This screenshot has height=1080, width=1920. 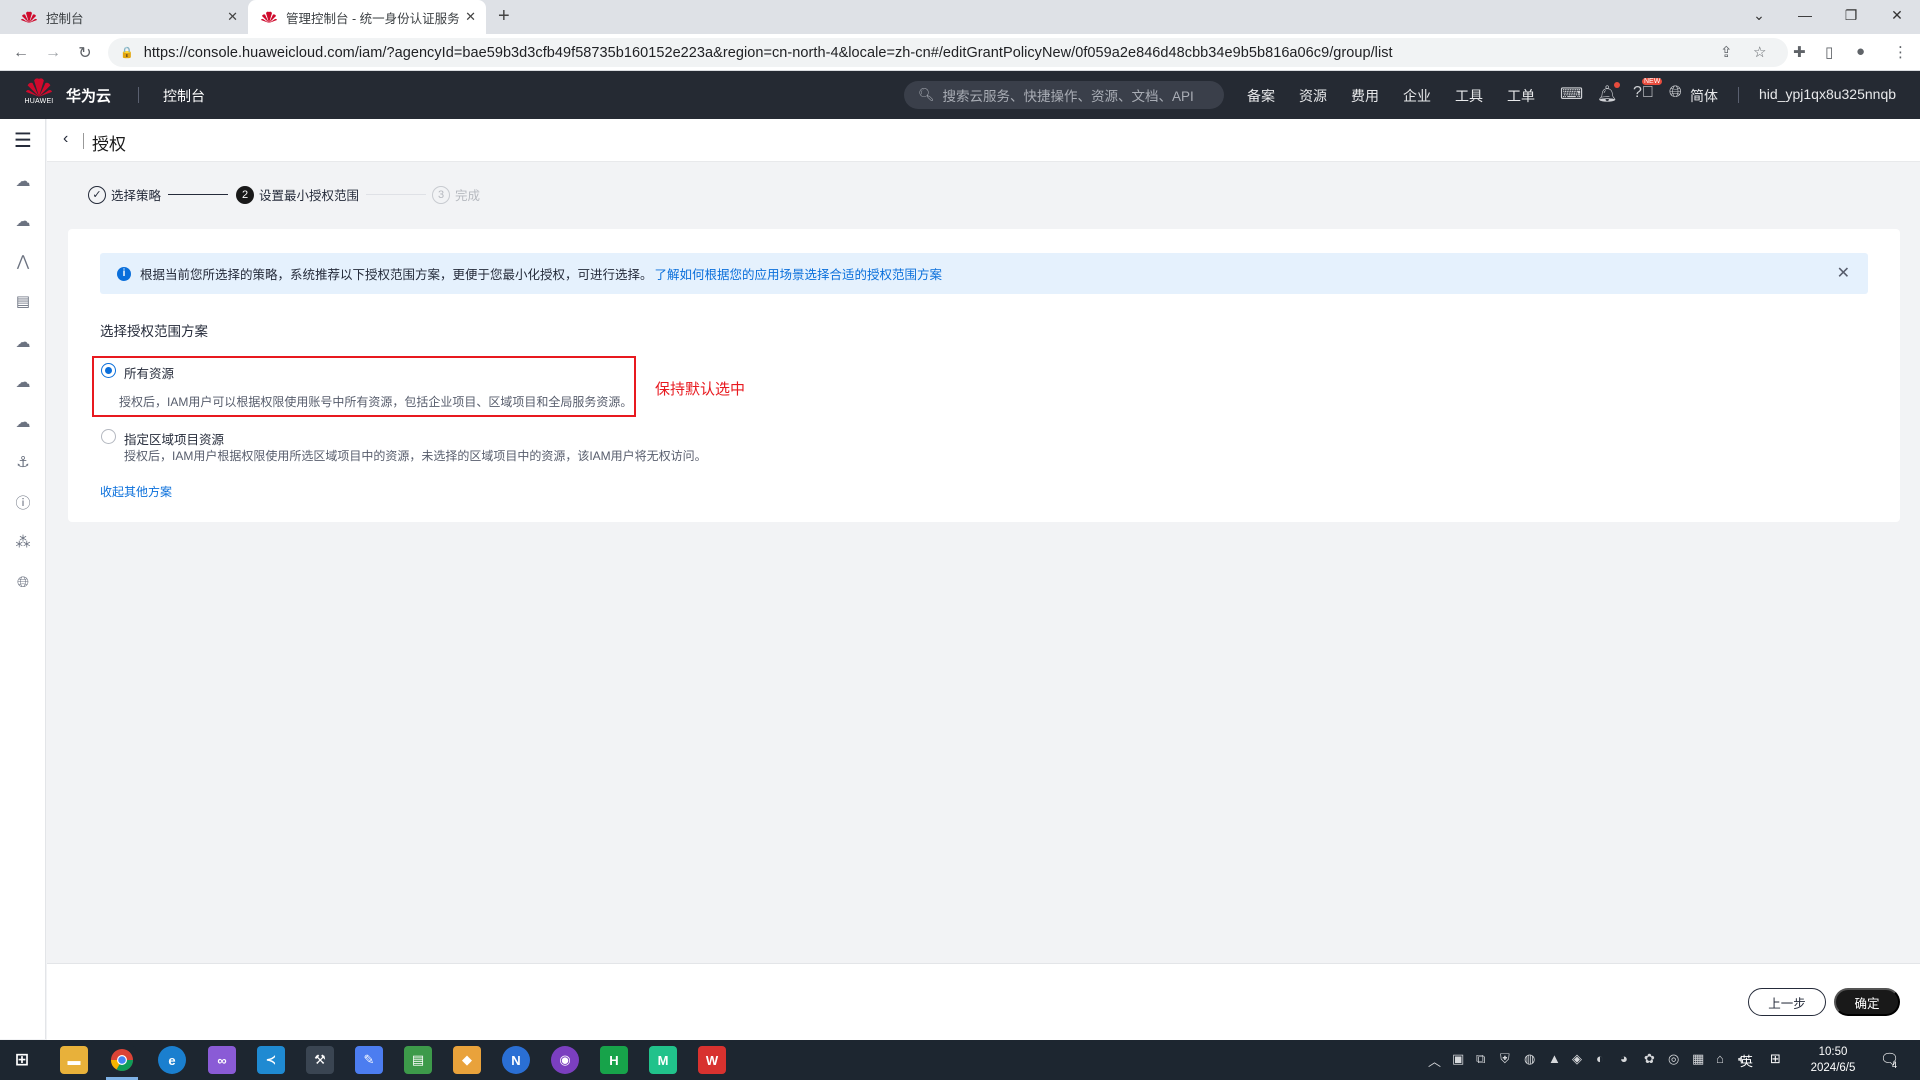 What do you see at coordinates (23, 502) in the screenshot?
I see `ip-icon: ⓘ` at bounding box center [23, 502].